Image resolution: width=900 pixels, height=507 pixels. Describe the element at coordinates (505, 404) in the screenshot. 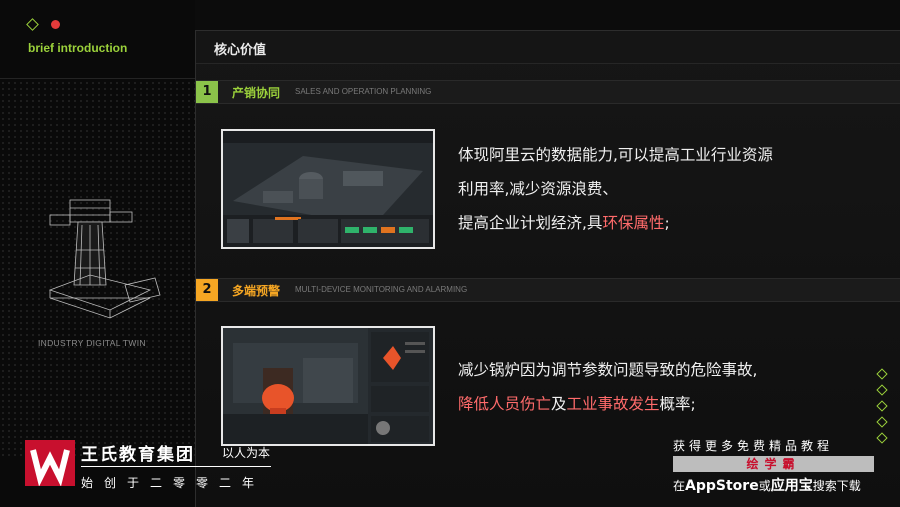

I see `highlight-text: 降低人员伤亡` at that location.